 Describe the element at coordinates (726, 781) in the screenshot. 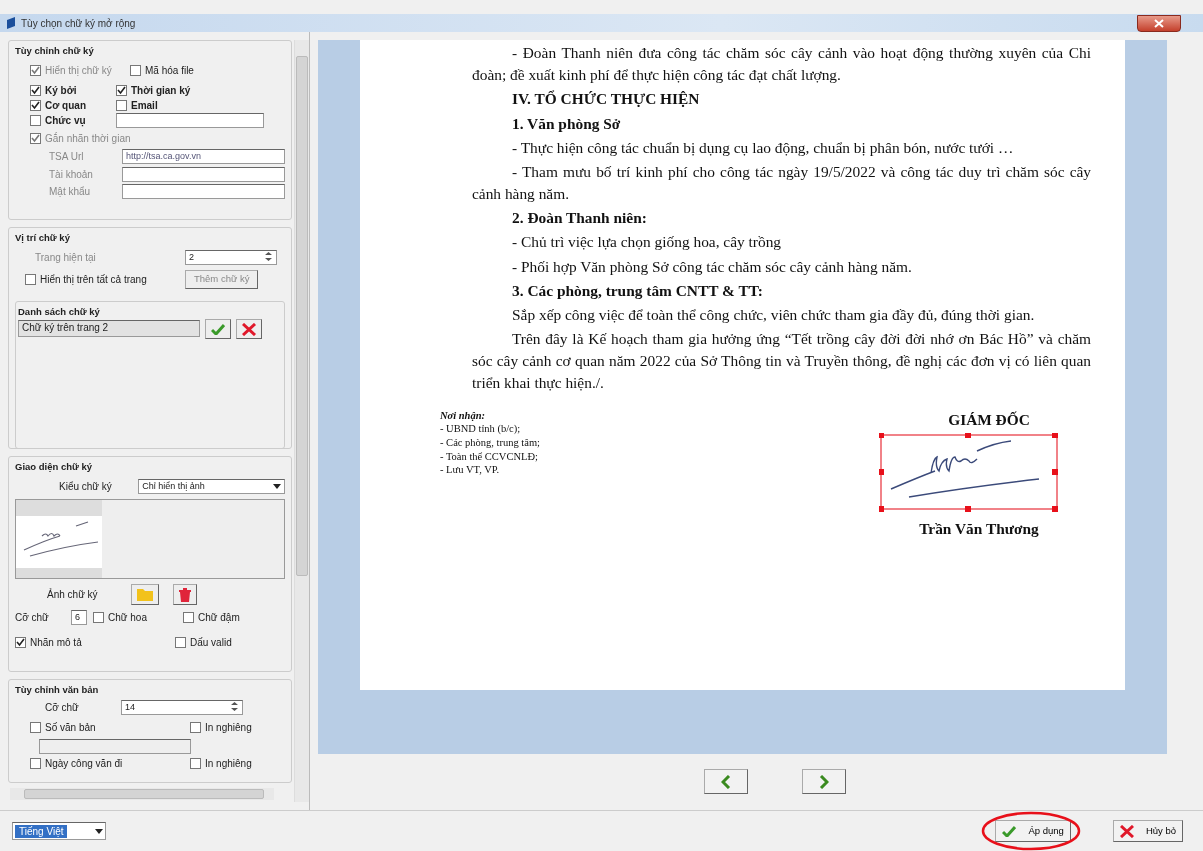

I see `previous-button` at that location.